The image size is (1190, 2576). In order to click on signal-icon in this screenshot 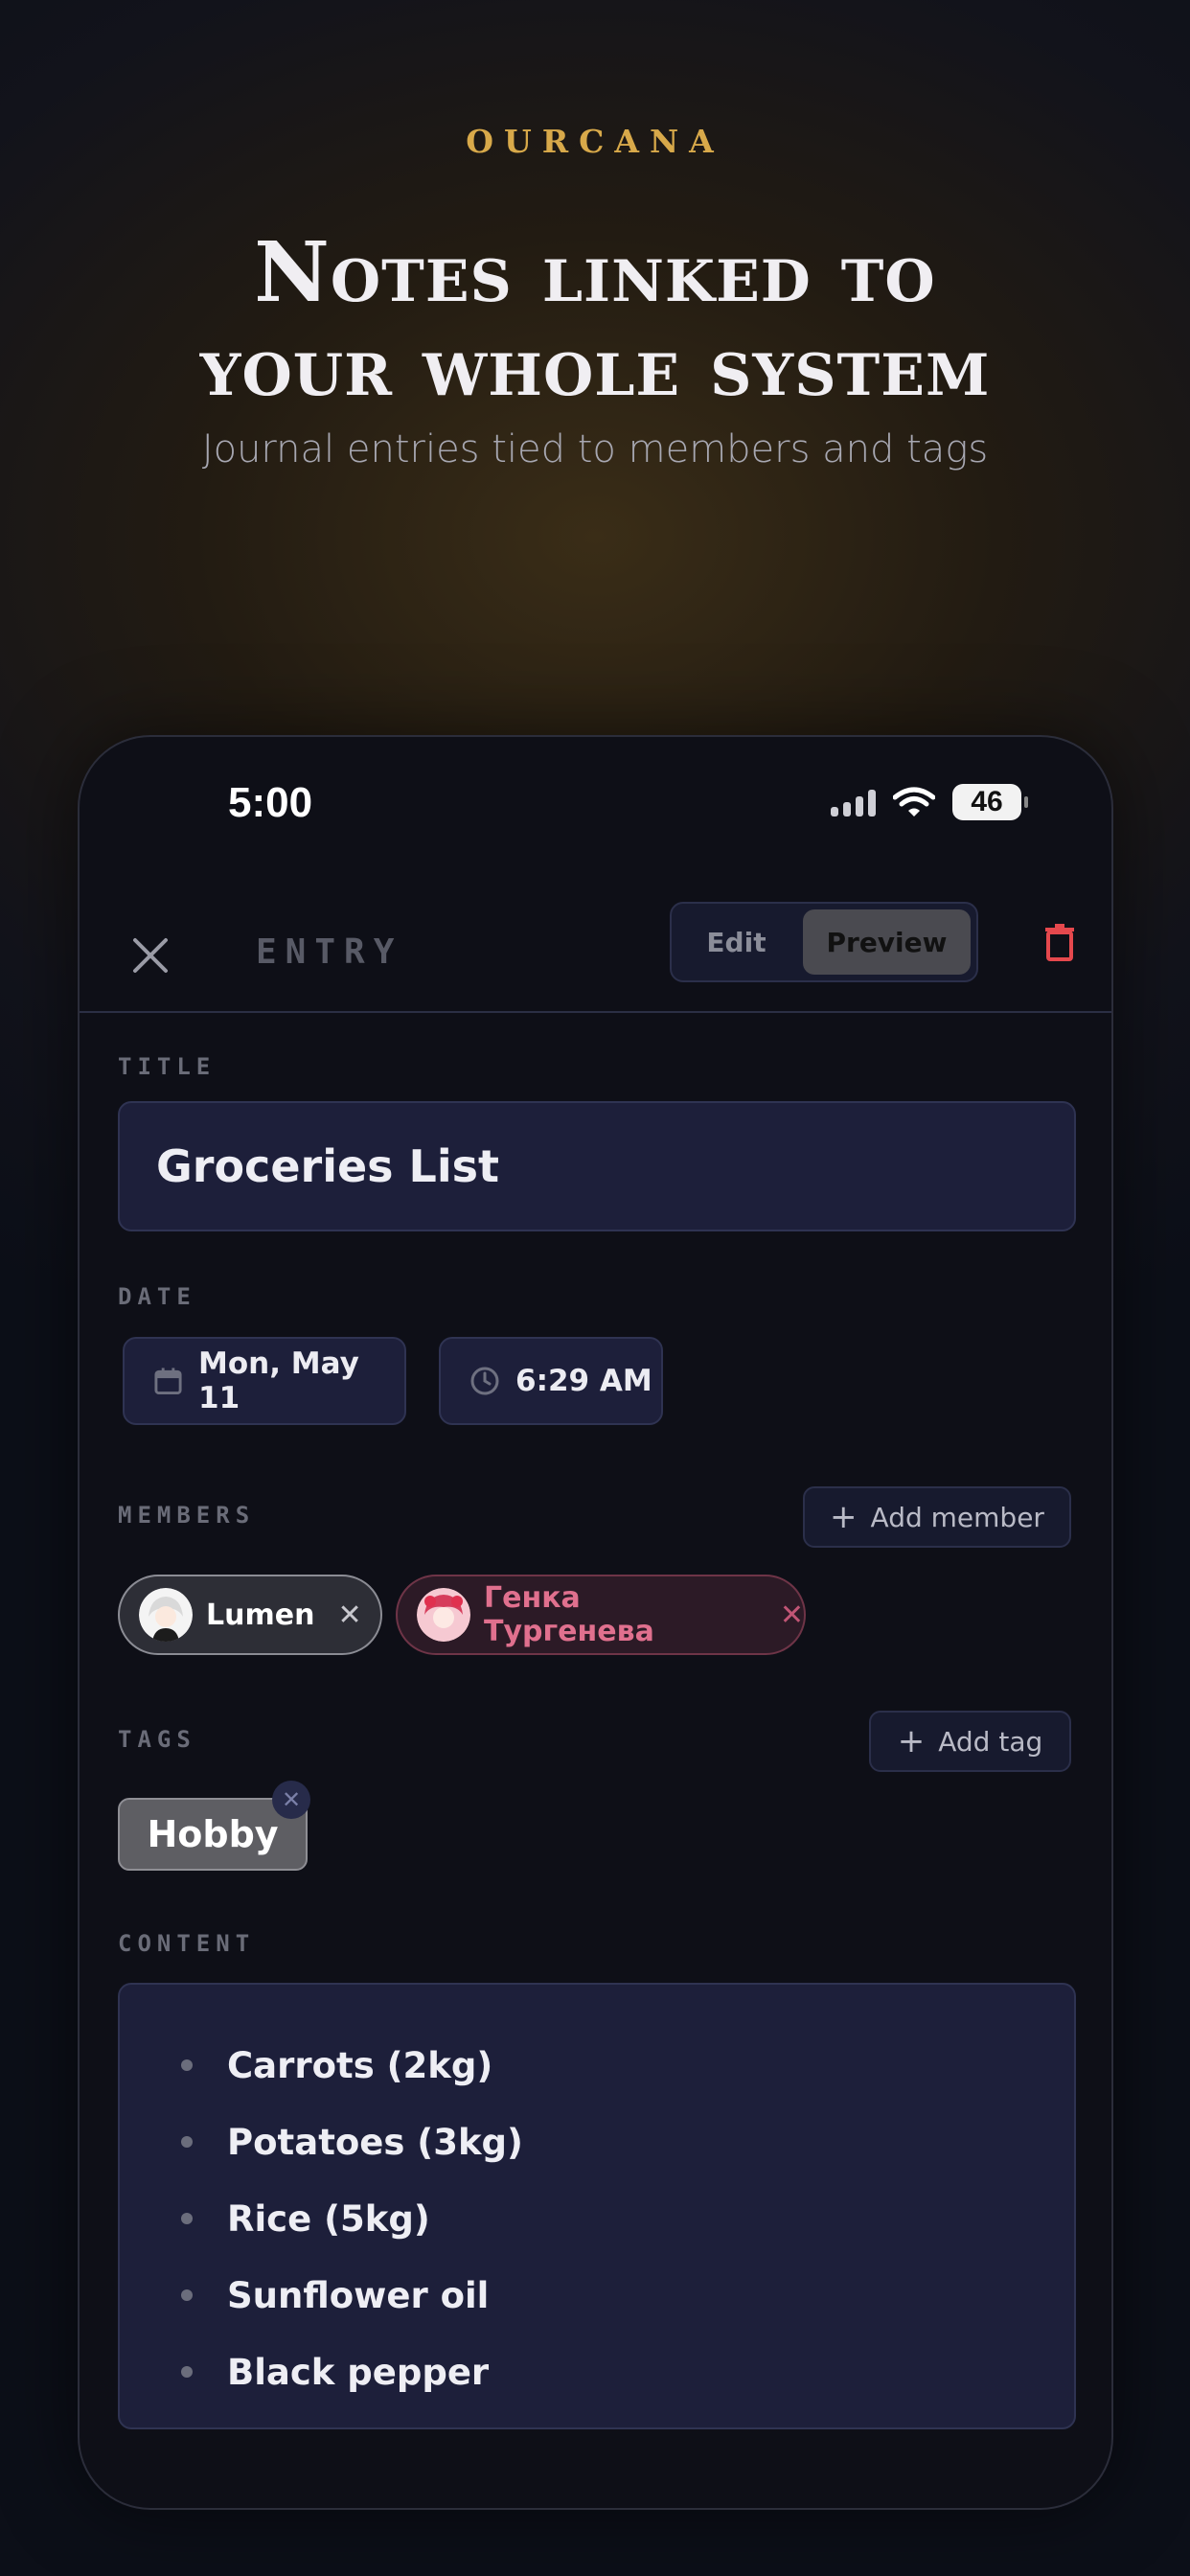, I will do `click(854, 802)`.